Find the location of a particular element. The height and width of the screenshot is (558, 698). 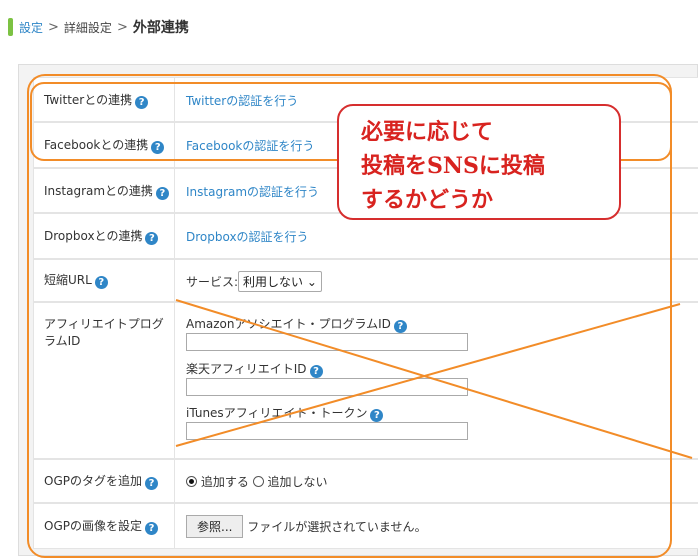

breadcrumb: 設定 > 詳細設定 > 外部連携 is located at coordinates (98, 27).